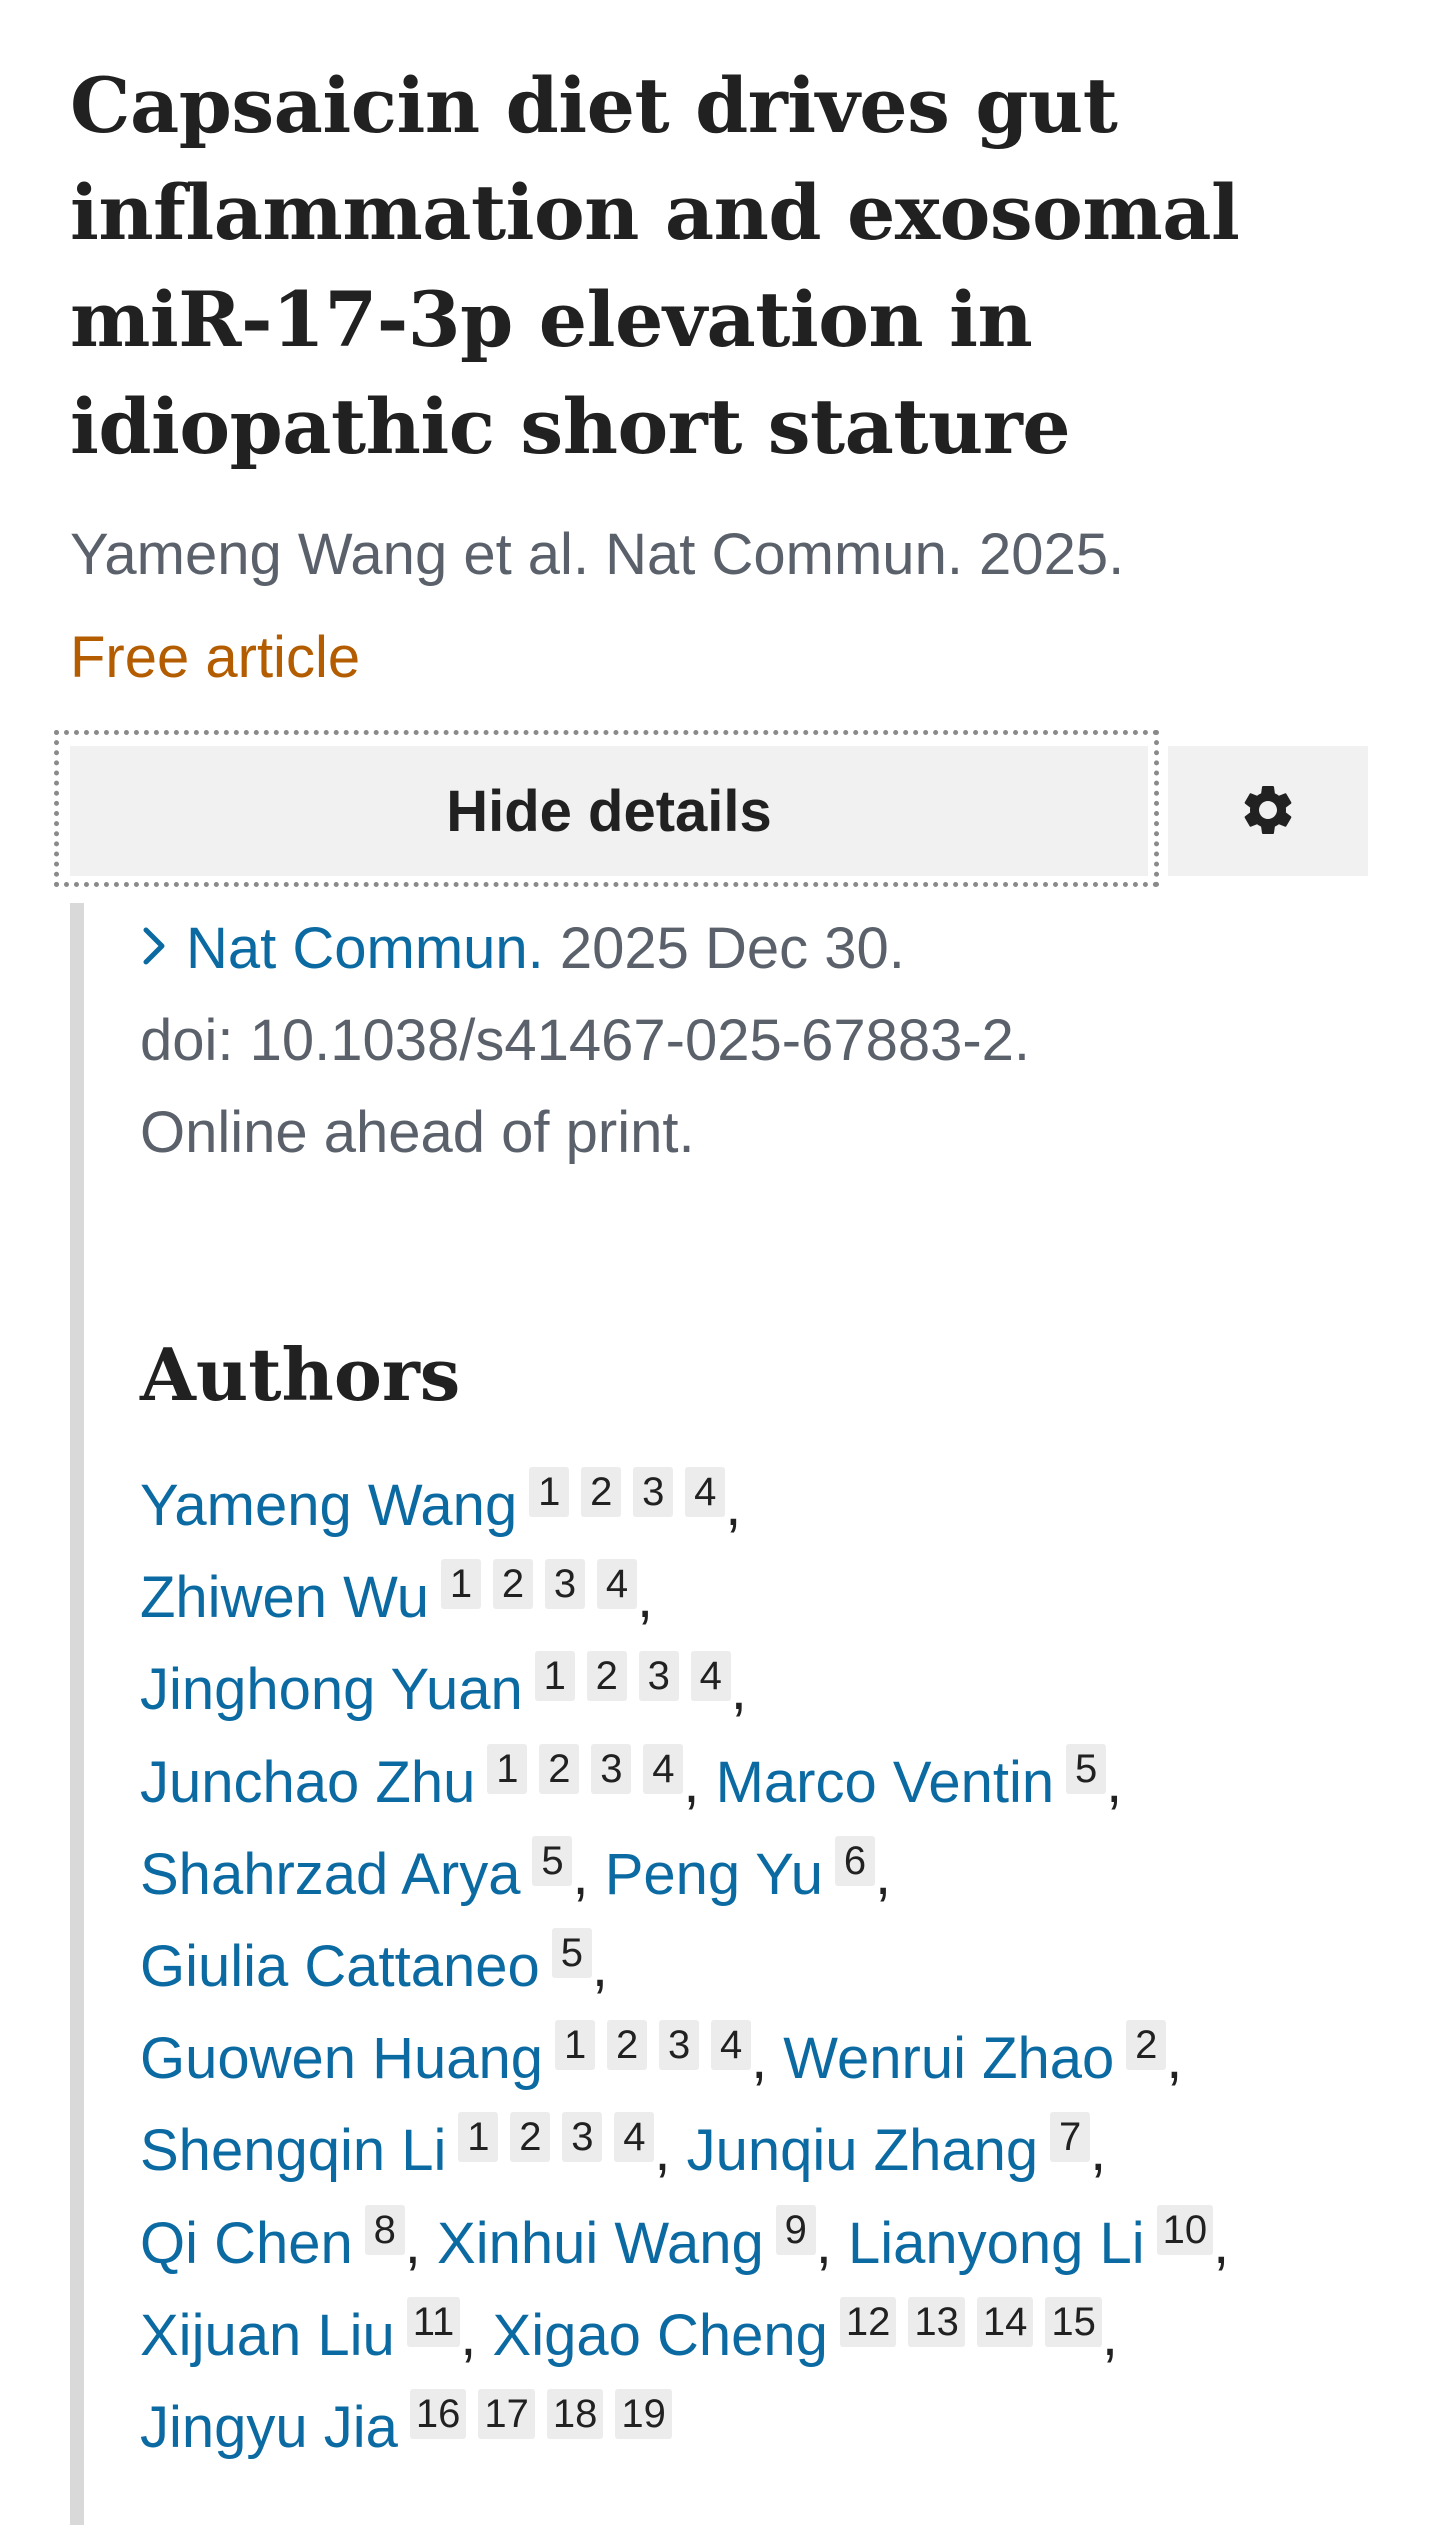 This screenshot has height=2525, width=1440. I want to click on author-link: Xigao Cheng, so click(660, 2335).